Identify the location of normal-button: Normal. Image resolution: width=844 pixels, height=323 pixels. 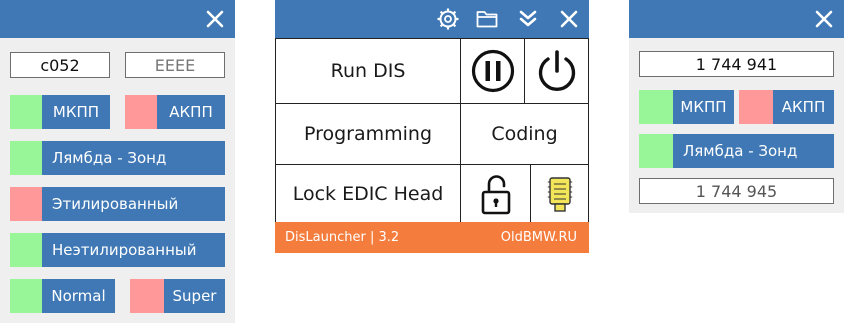
(62, 296).